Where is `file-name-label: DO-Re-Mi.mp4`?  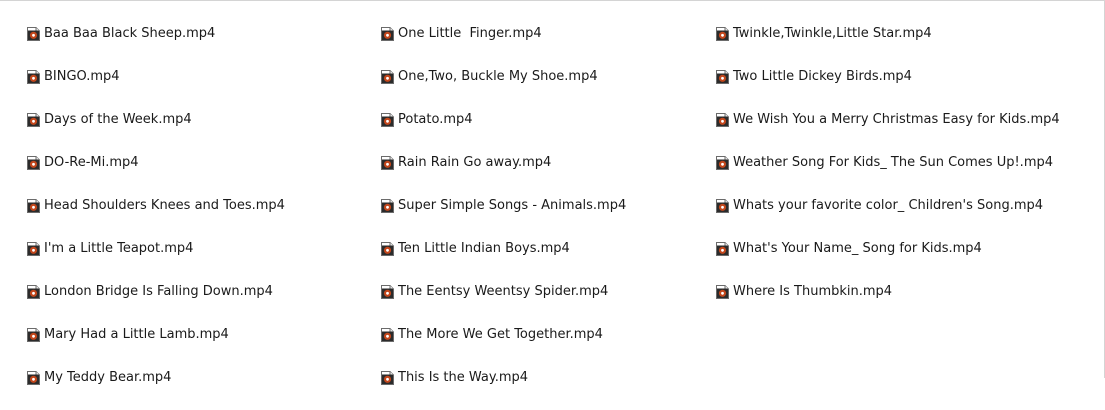
file-name-label: DO-Re-Mi.mp4 is located at coordinates (91, 162).